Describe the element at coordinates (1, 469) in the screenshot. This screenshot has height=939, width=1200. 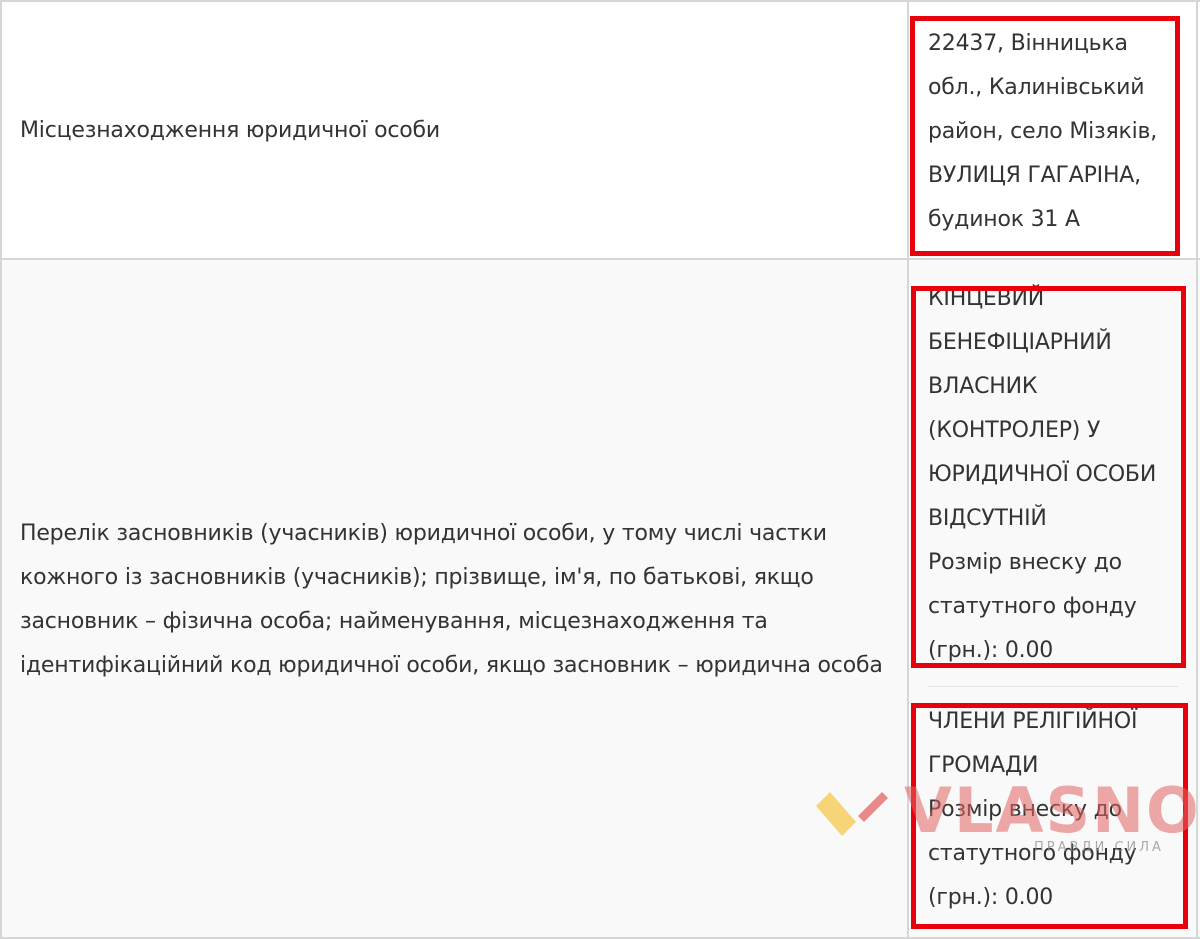
I see `table-border-left` at that location.